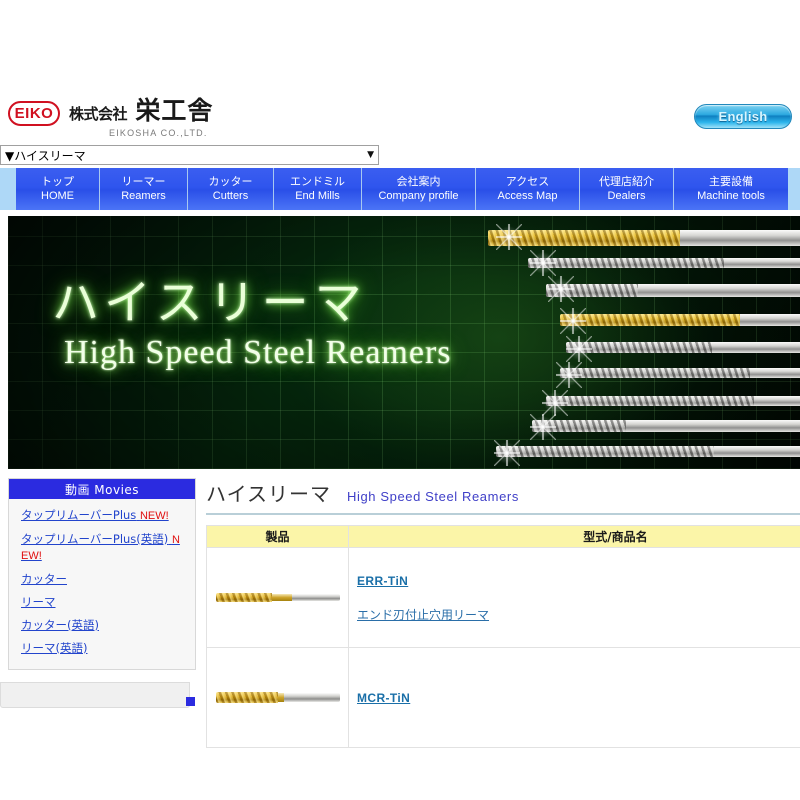 The width and height of the screenshot is (800, 800). Describe the element at coordinates (44, 579) in the screenshot. I see `sidebar-link-label: カッター` at that location.